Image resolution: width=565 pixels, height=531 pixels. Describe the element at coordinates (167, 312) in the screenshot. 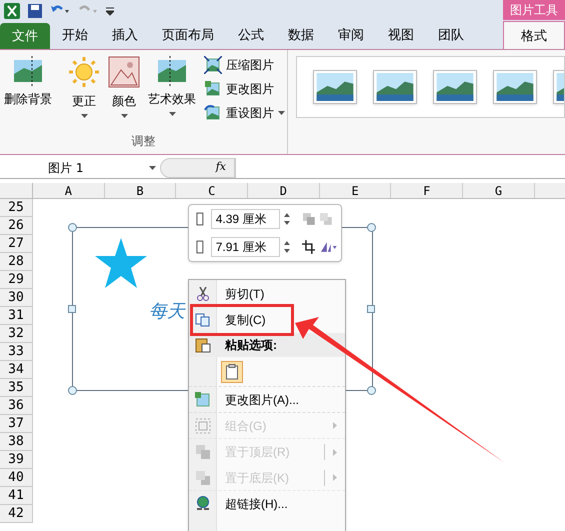

I see `picture-text: 每天` at that location.